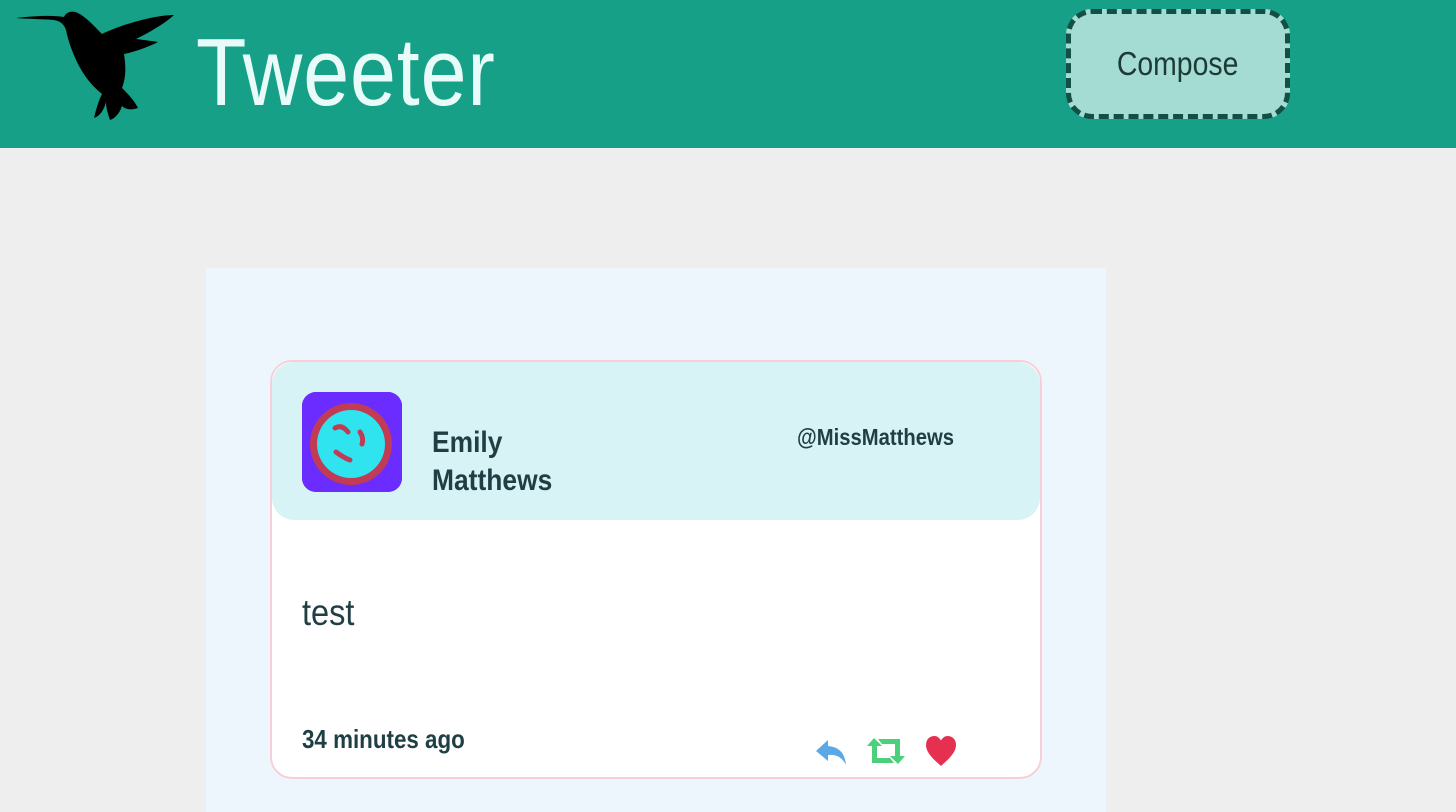  Describe the element at coordinates (831, 751) in the screenshot. I see `reply-icon` at that location.